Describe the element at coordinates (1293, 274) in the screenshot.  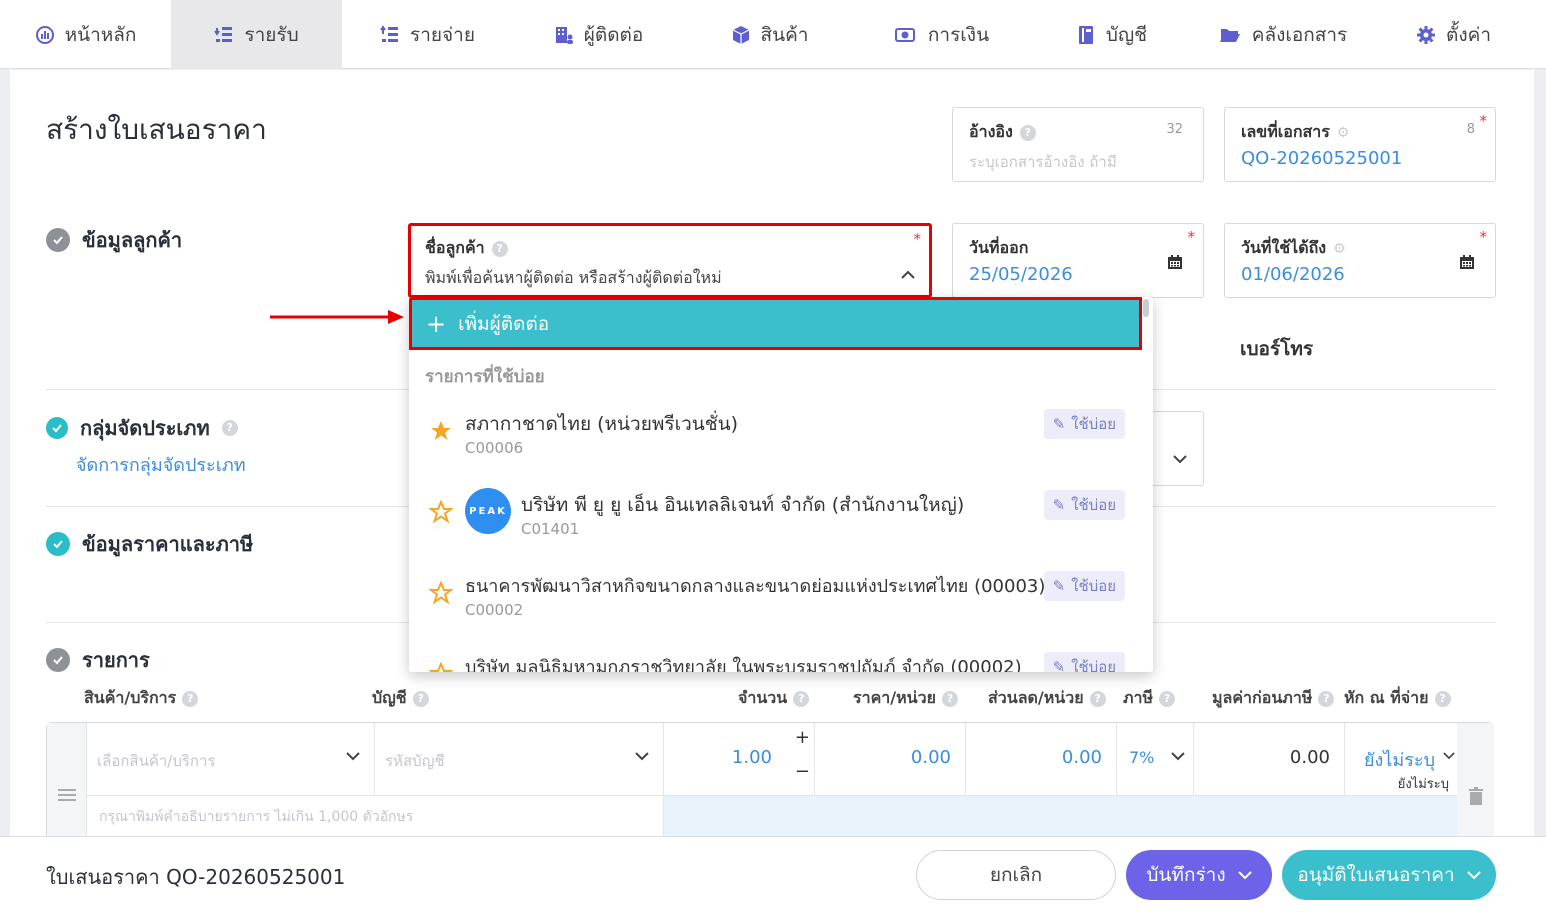
I see `valid-until-input: 01/06/2026` at that location.